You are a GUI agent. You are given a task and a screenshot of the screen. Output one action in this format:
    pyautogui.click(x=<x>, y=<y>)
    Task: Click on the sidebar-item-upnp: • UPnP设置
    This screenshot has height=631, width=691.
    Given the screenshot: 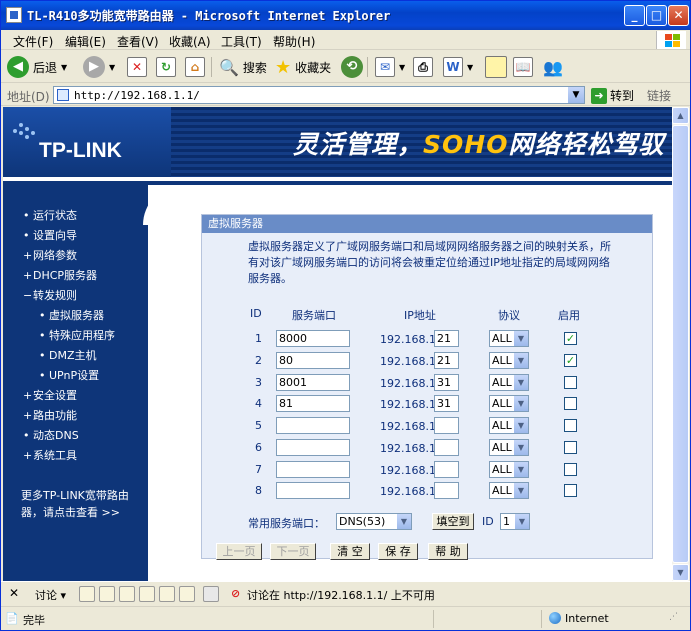 What is the action you would take?
    pyautogui.click(x=69, y=375)
    